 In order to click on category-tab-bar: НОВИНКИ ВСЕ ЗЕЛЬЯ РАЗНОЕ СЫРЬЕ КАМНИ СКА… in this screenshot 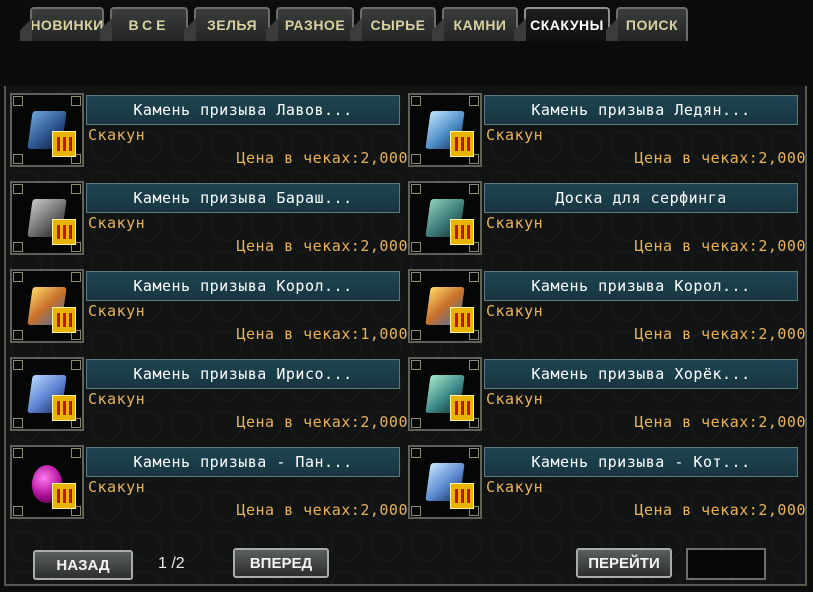, I will do `click(406, 22)`.